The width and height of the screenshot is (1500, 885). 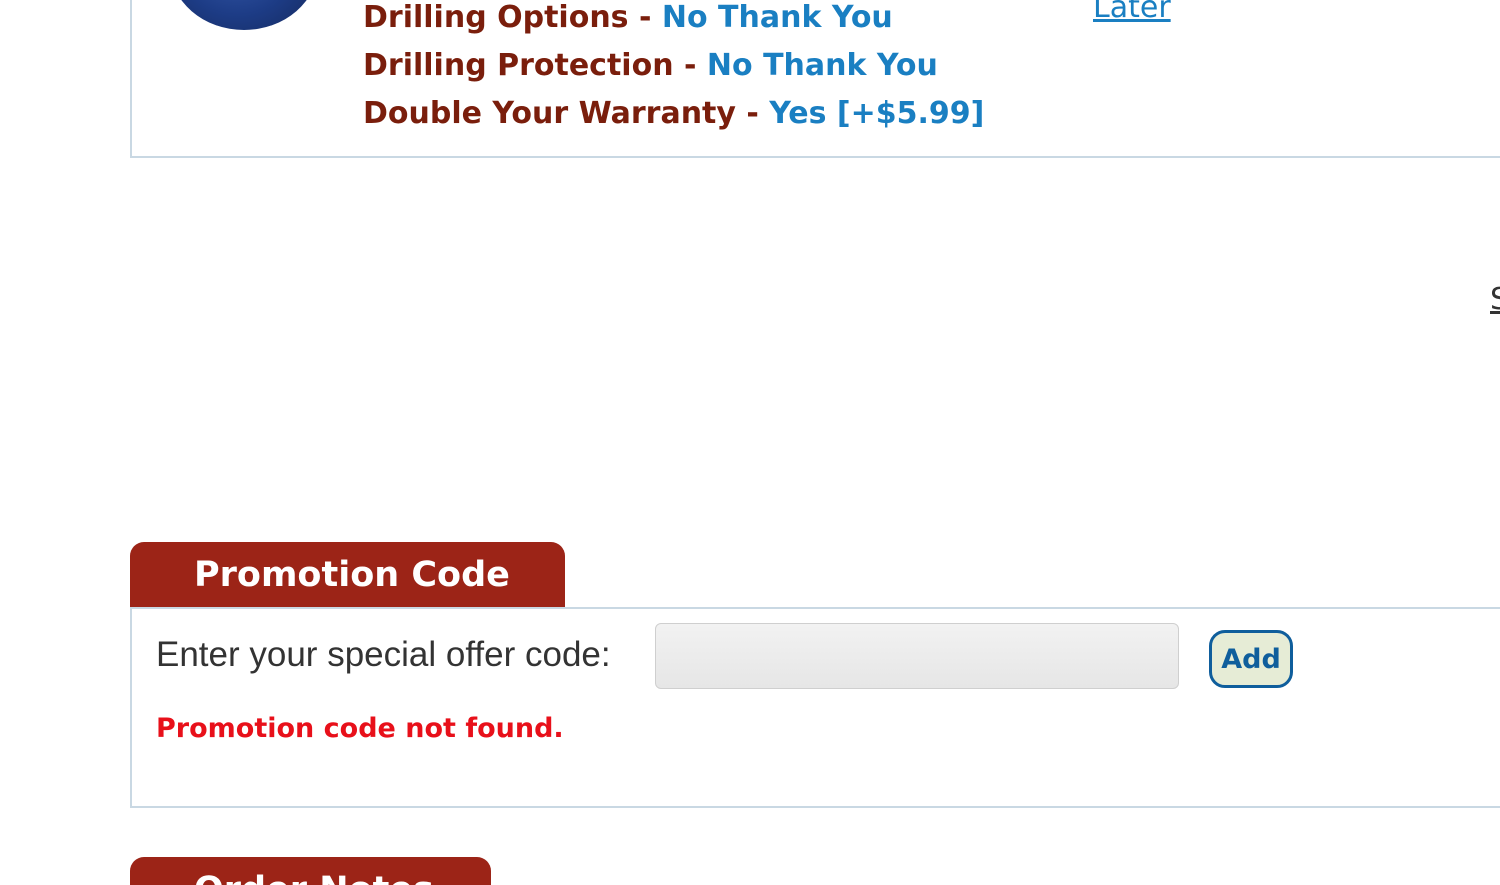 I want to click on promo-error-message: Promotion code not found., so click(x=360, y=728).